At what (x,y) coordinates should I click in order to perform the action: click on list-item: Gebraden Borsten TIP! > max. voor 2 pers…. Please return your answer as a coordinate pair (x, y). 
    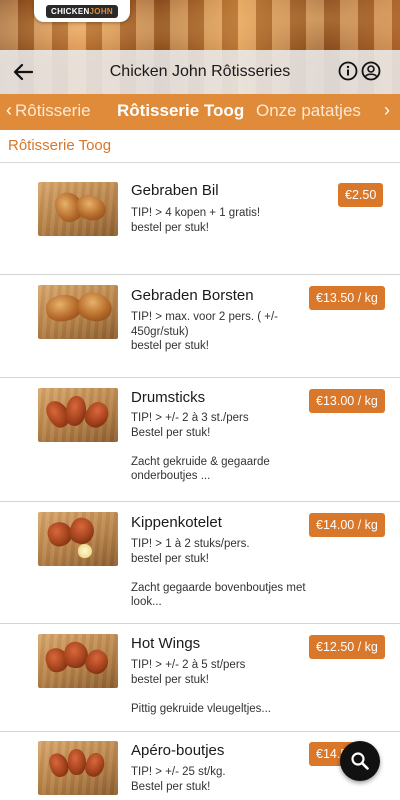
    Looking at the image, I should click on (200, 326).